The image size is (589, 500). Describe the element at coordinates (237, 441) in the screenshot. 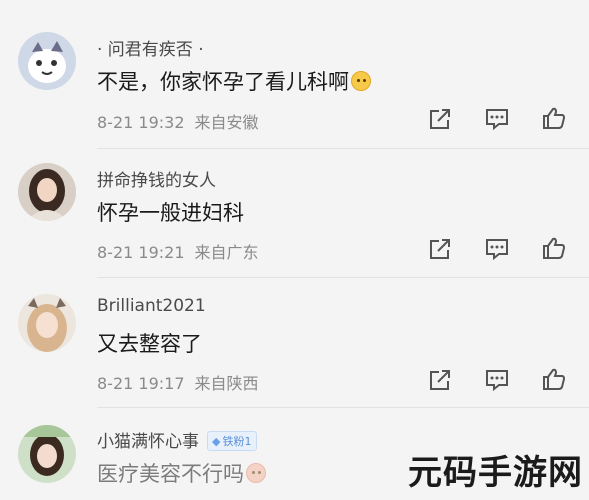

I see `fan-badge-label: 铁粉1` at that location.